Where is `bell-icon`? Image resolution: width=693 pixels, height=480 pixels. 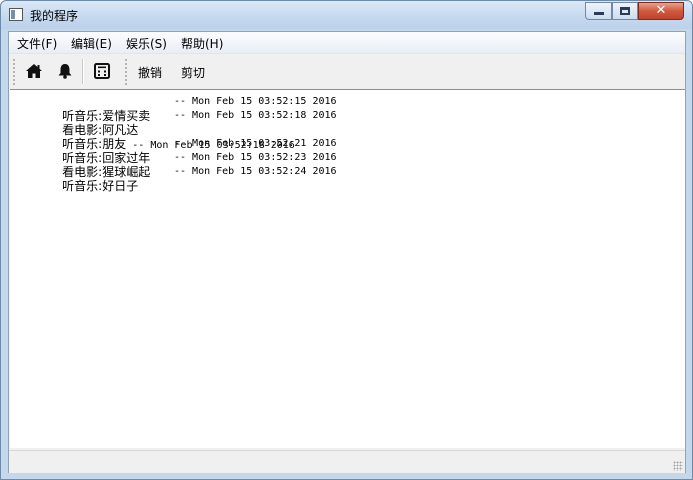
bell-icon is located at coordinates (65, 71).